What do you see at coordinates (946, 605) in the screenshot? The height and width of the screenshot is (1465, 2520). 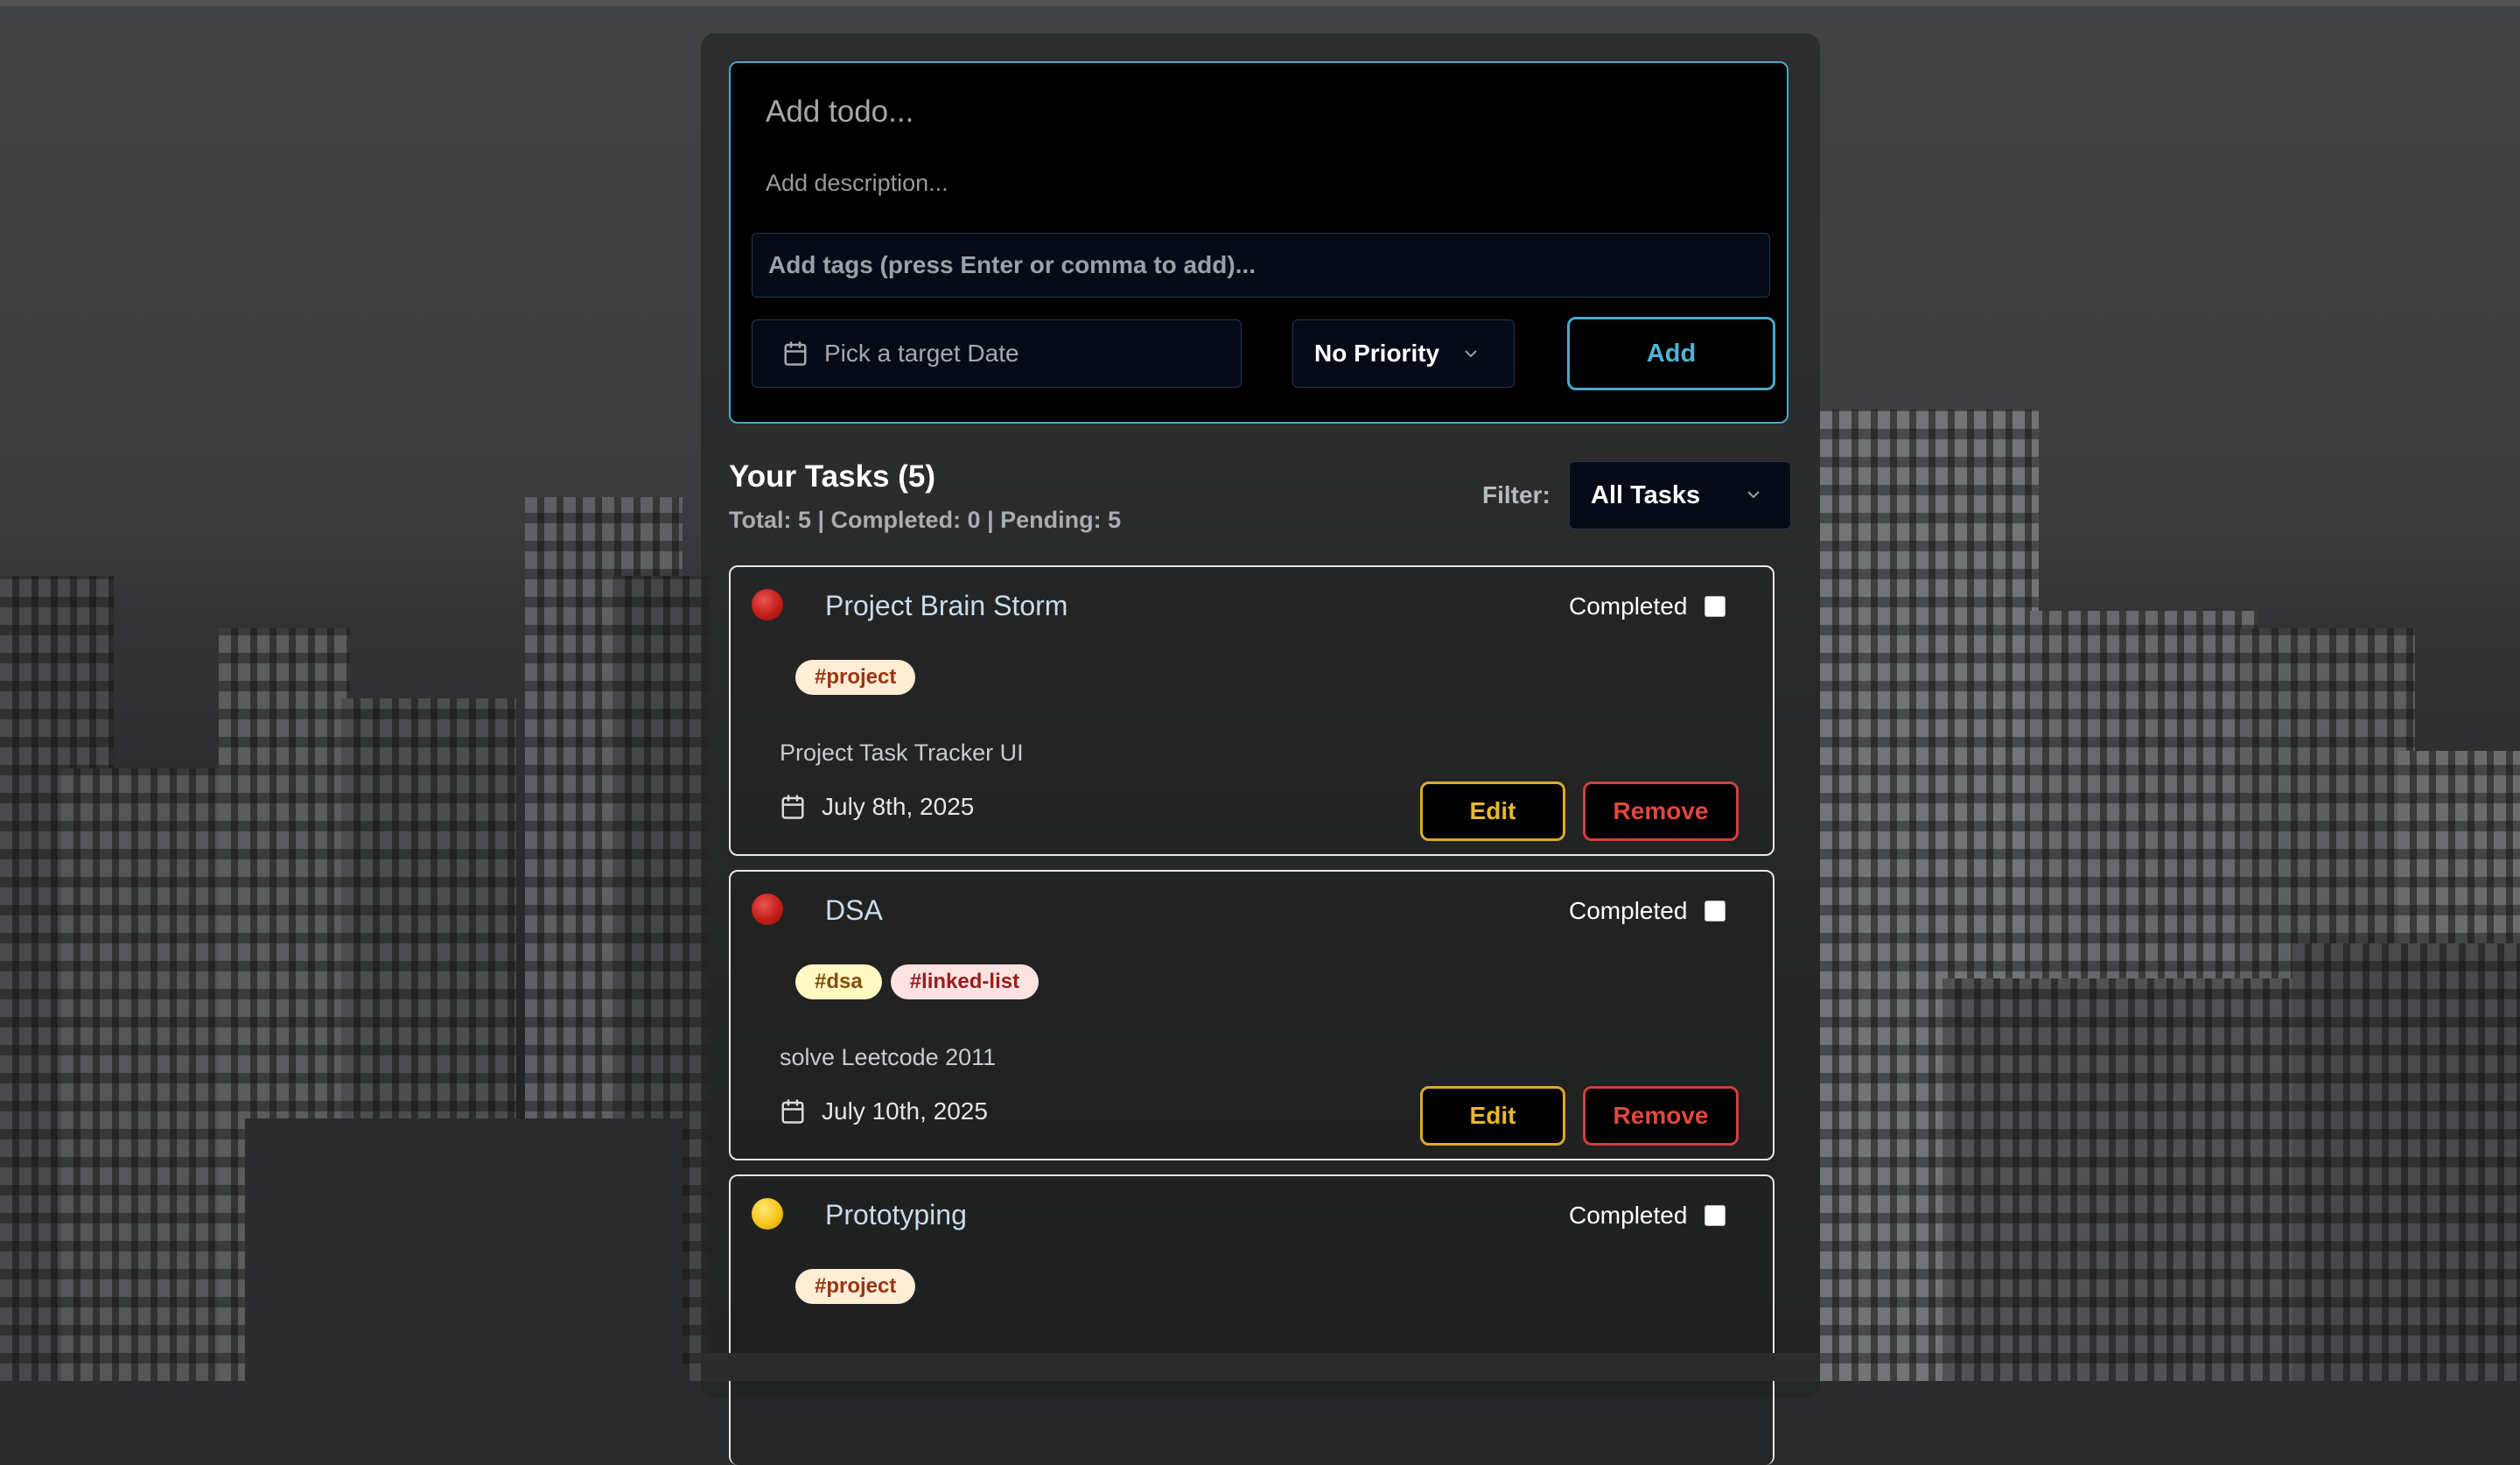 I see `task-title: Project Brain Storm` at bounding box center [946, 605].